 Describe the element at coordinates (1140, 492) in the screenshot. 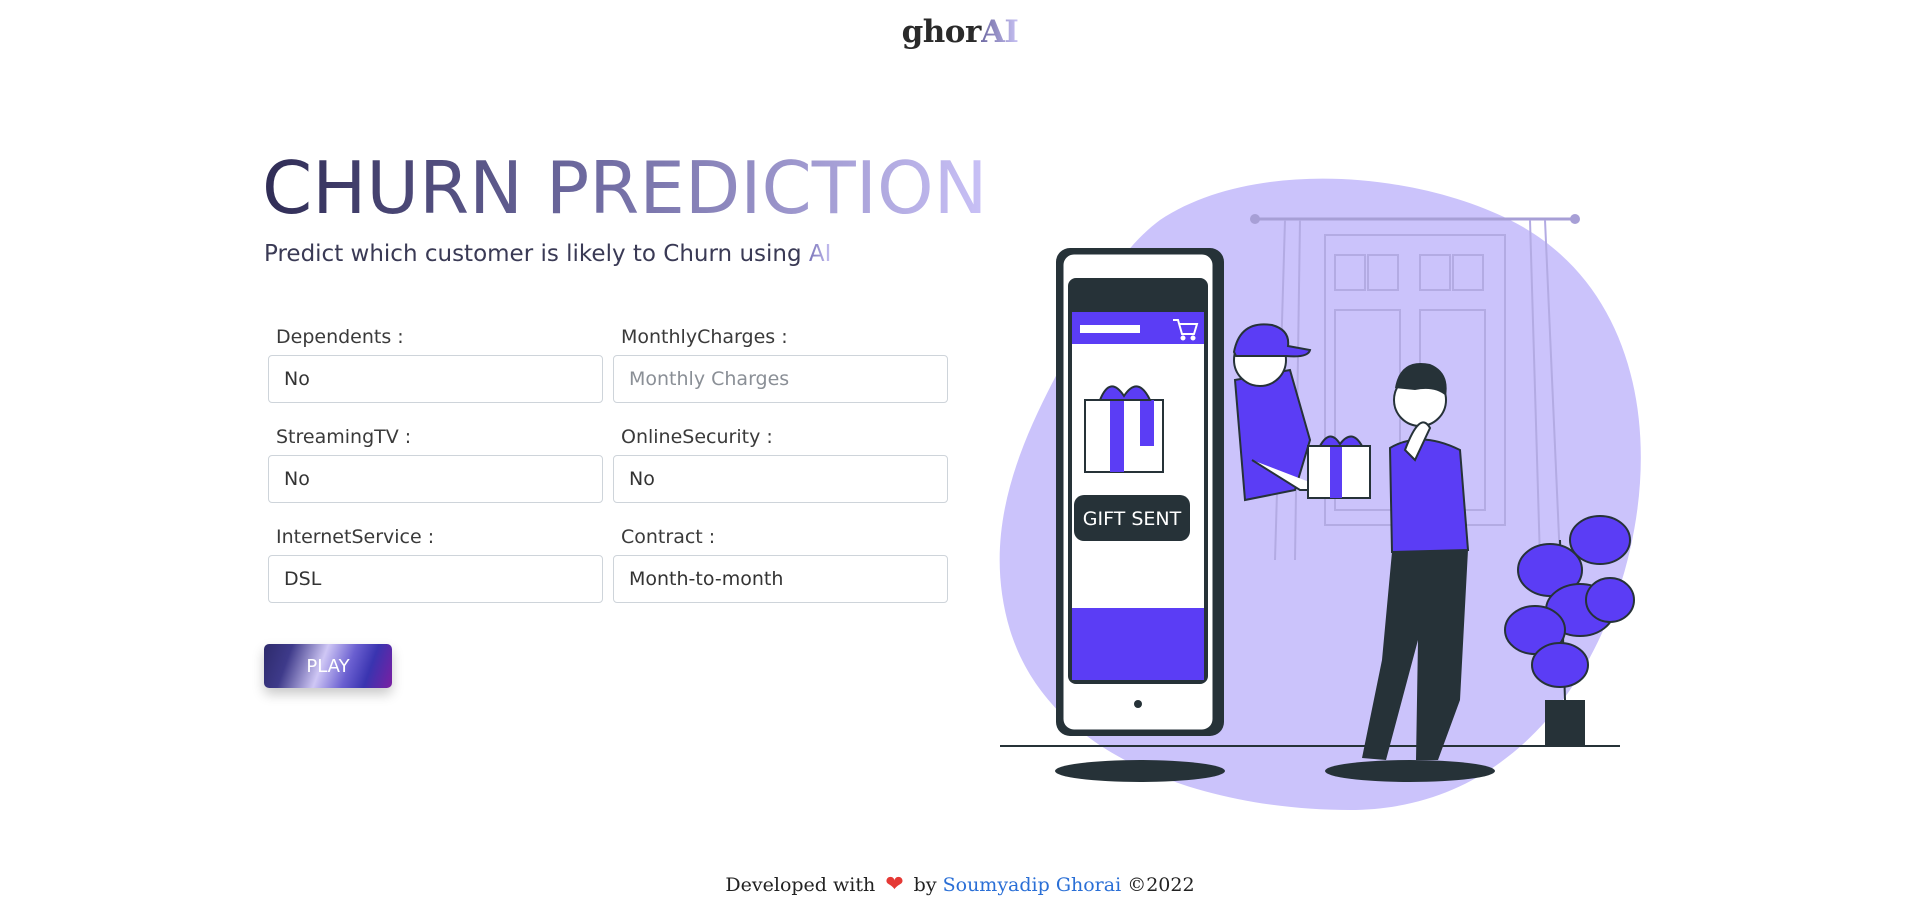

I see `phone: GIFT SENT` at that location.